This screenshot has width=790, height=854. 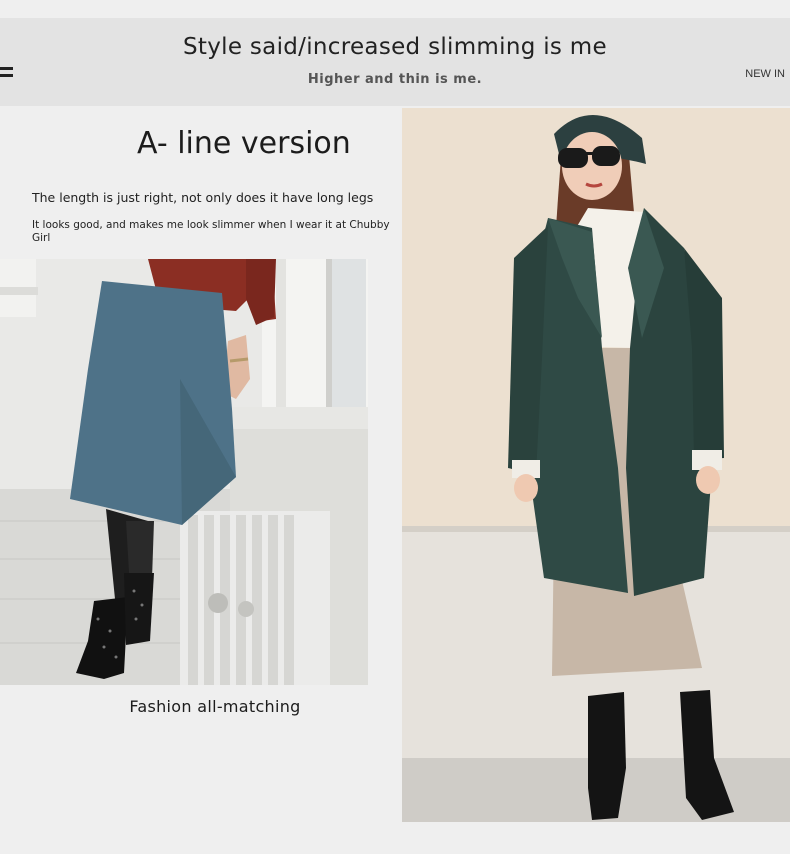 I want to click on banner-title: Style said/increased slimming is me, so click(x=395, y=47).